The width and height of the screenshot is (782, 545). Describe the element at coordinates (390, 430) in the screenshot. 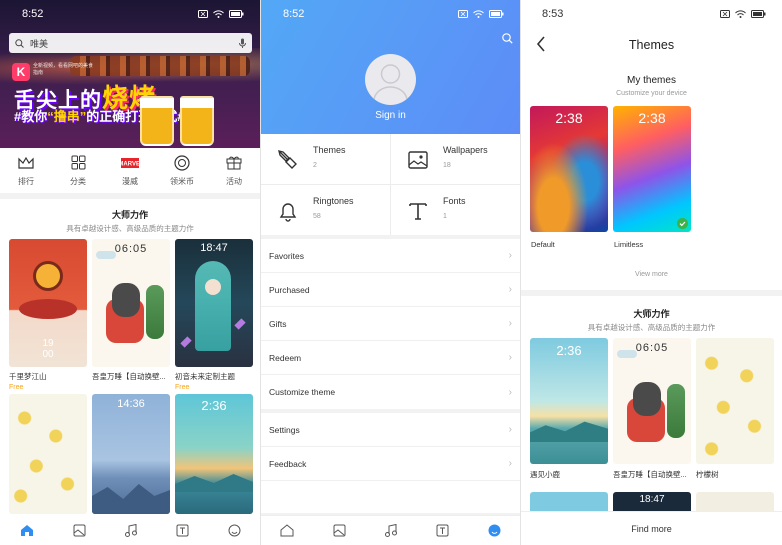

I see `menu-settings: Settings ›` at that location.